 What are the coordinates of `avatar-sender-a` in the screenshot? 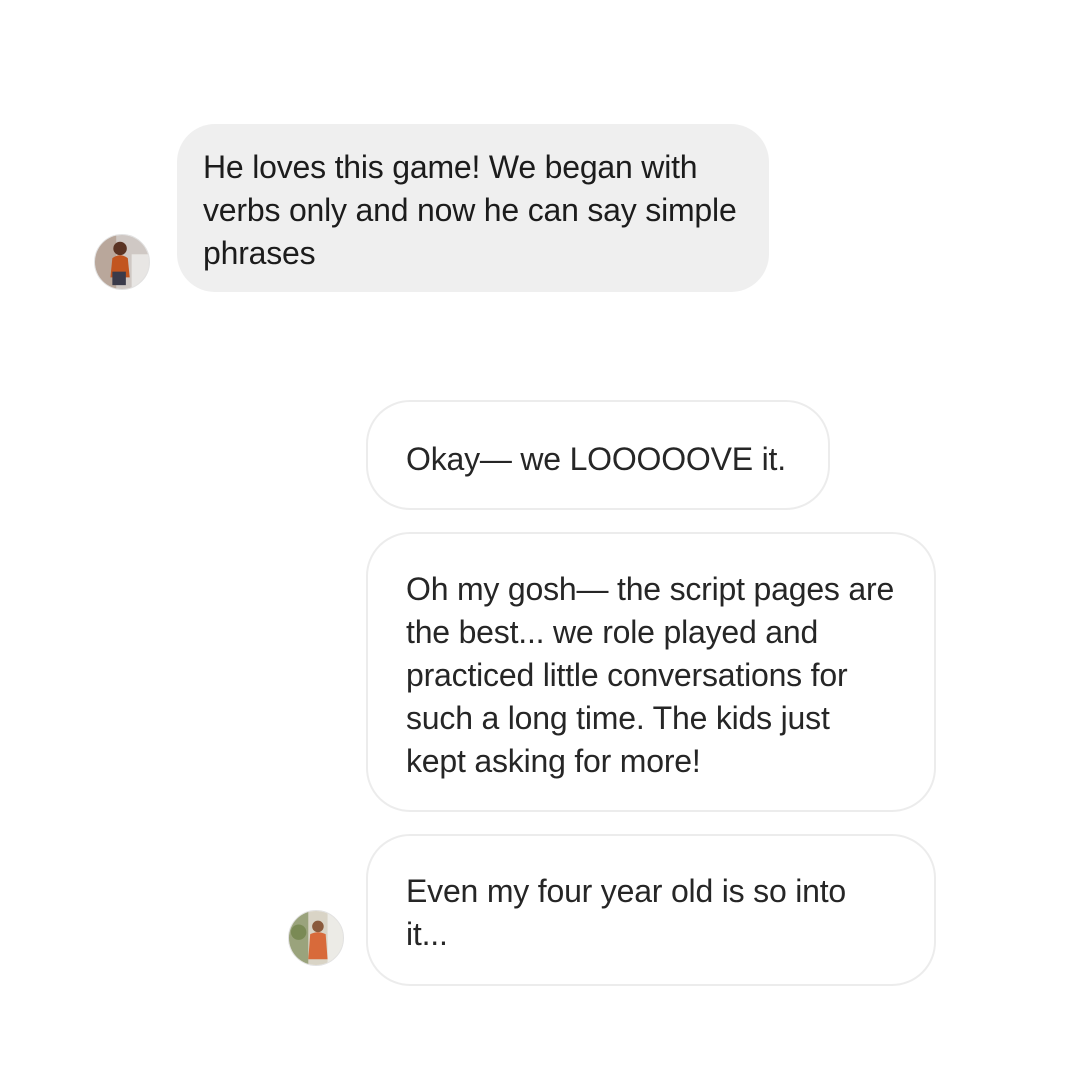 It's located at (122, 262).